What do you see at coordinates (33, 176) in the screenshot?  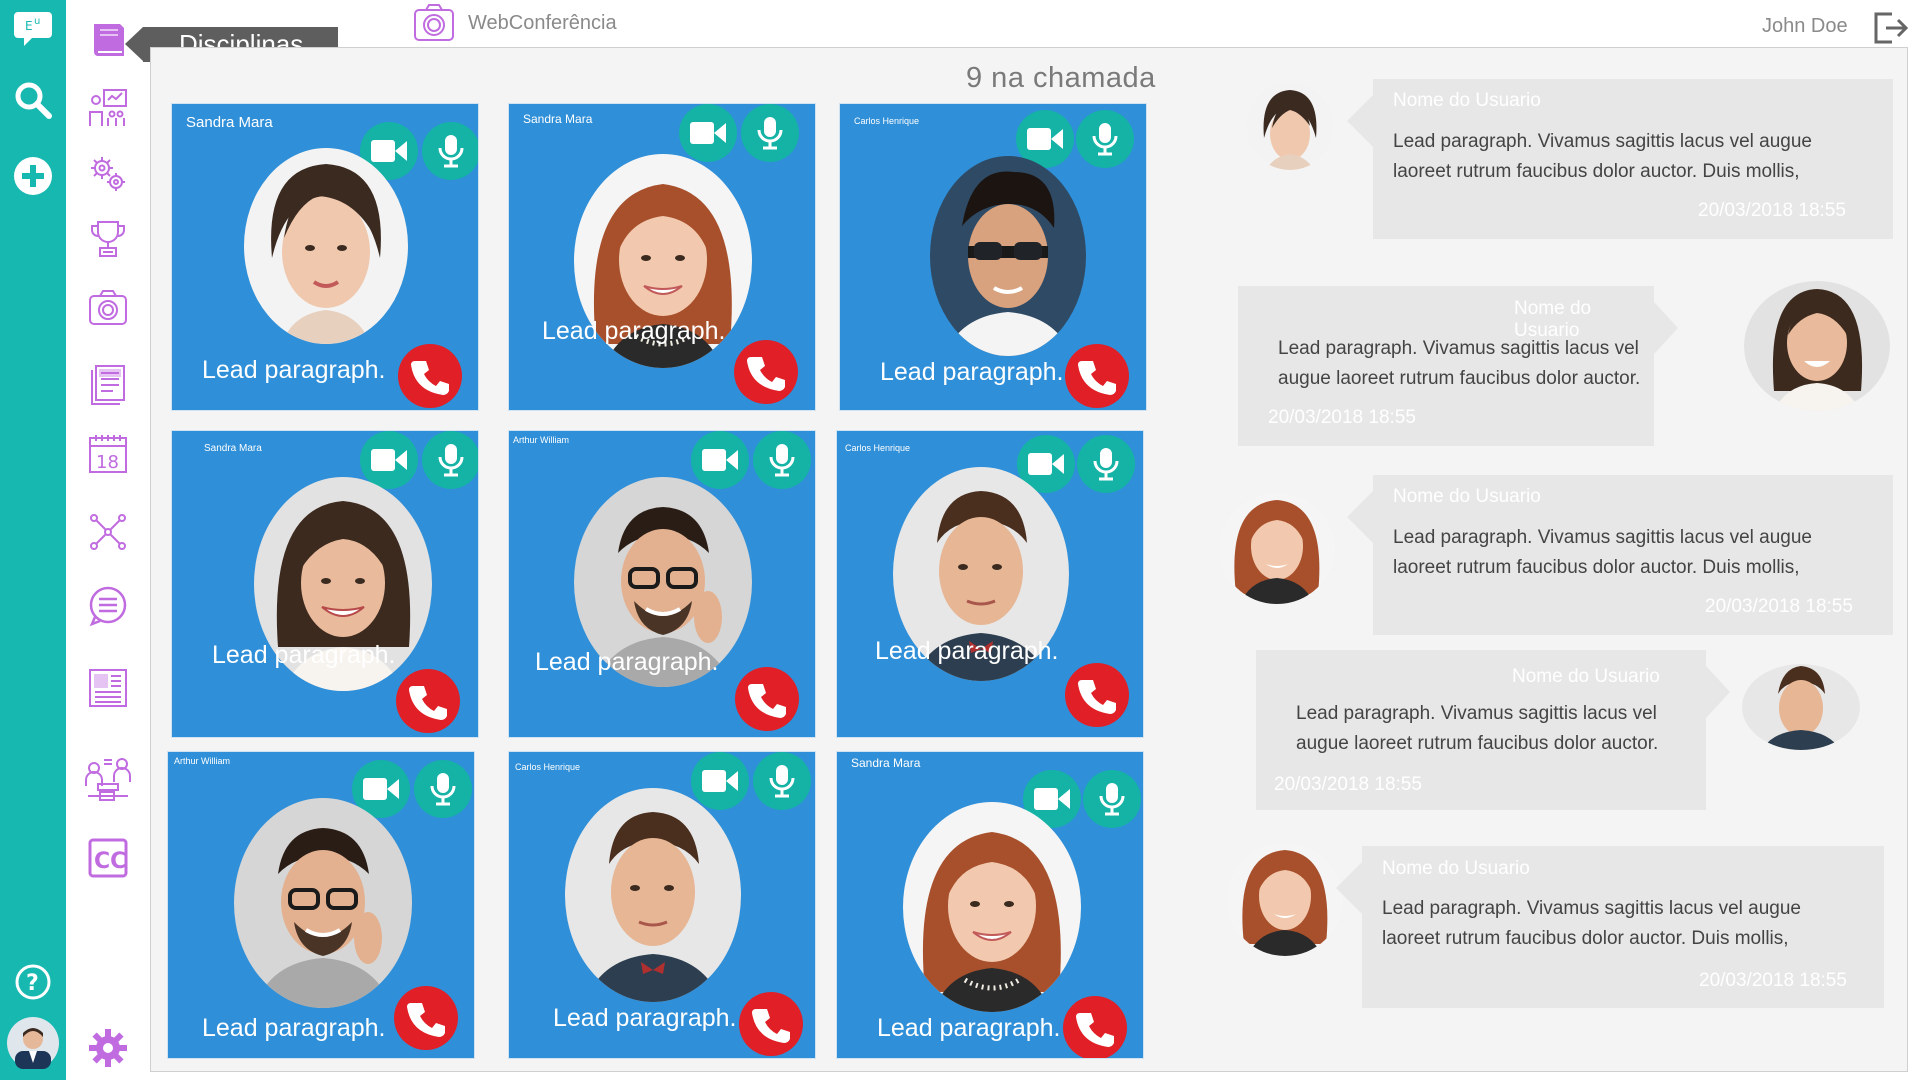 I see `add-icon` at bounding box center [33, 176].